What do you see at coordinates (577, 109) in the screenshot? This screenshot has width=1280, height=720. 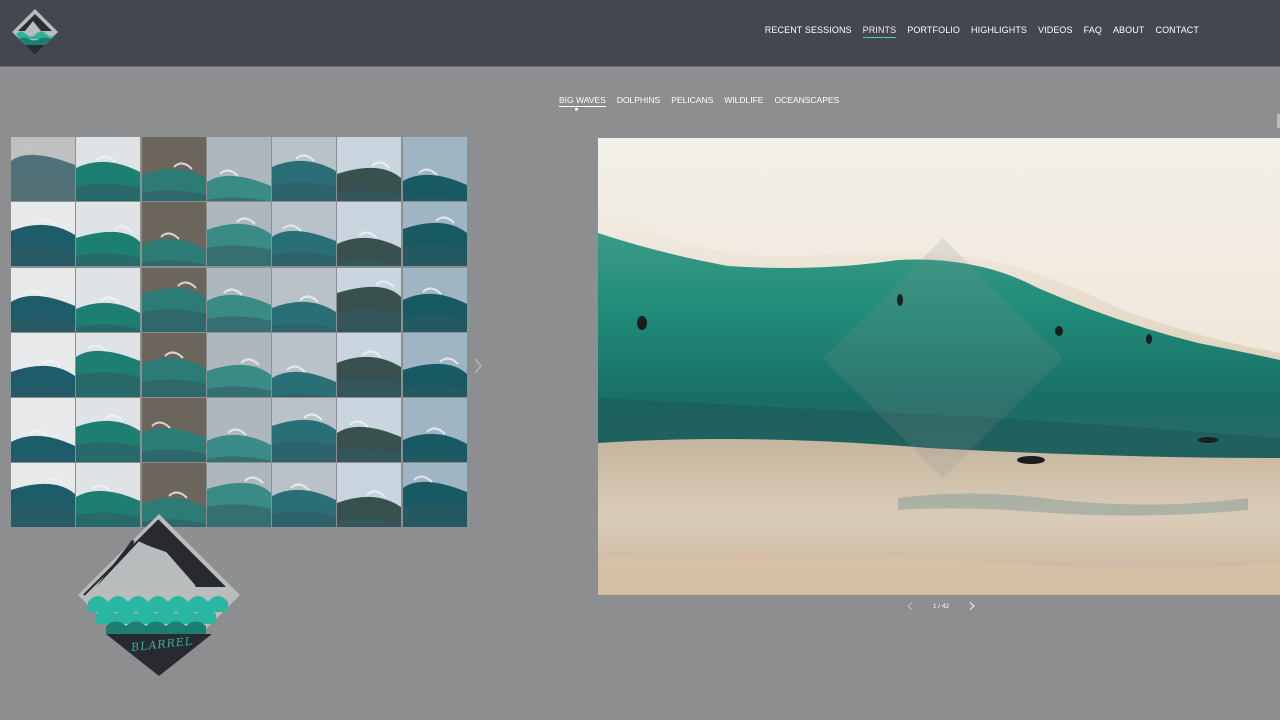 I see `mouse-cursor-icon` at bounding box center [577, 109].